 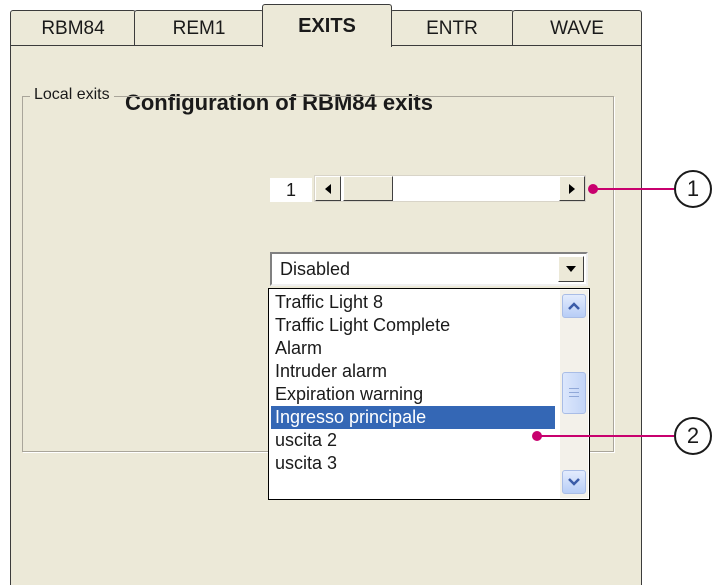 I want to click on list-scrollbar, so click(x=574, y=394).